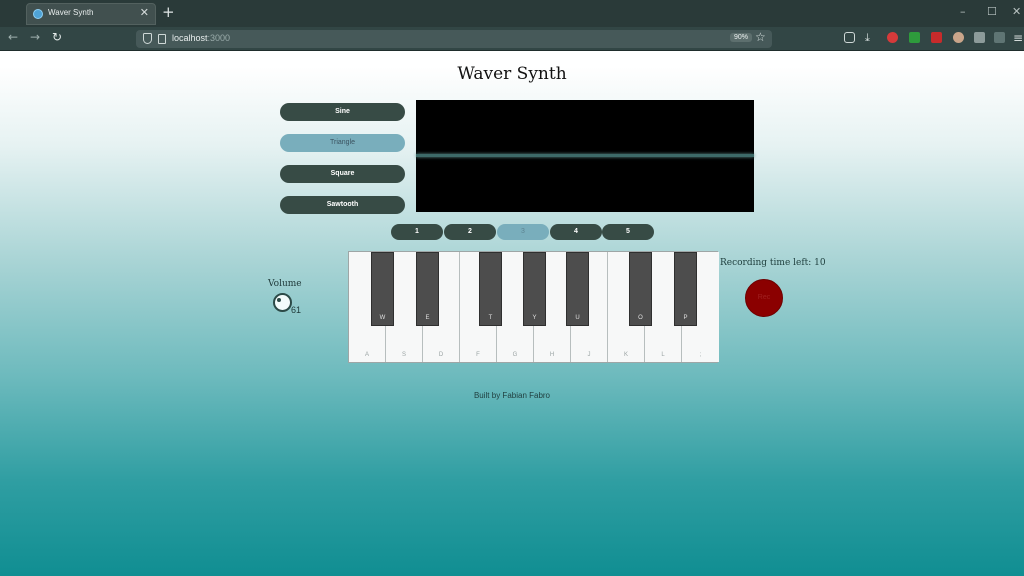 This screenshot has height=576, width=1024. What do you see at coordinates (867, 38) in the screenshot?
I see `download-icon: ⤓` at bounding box center [867, 38].